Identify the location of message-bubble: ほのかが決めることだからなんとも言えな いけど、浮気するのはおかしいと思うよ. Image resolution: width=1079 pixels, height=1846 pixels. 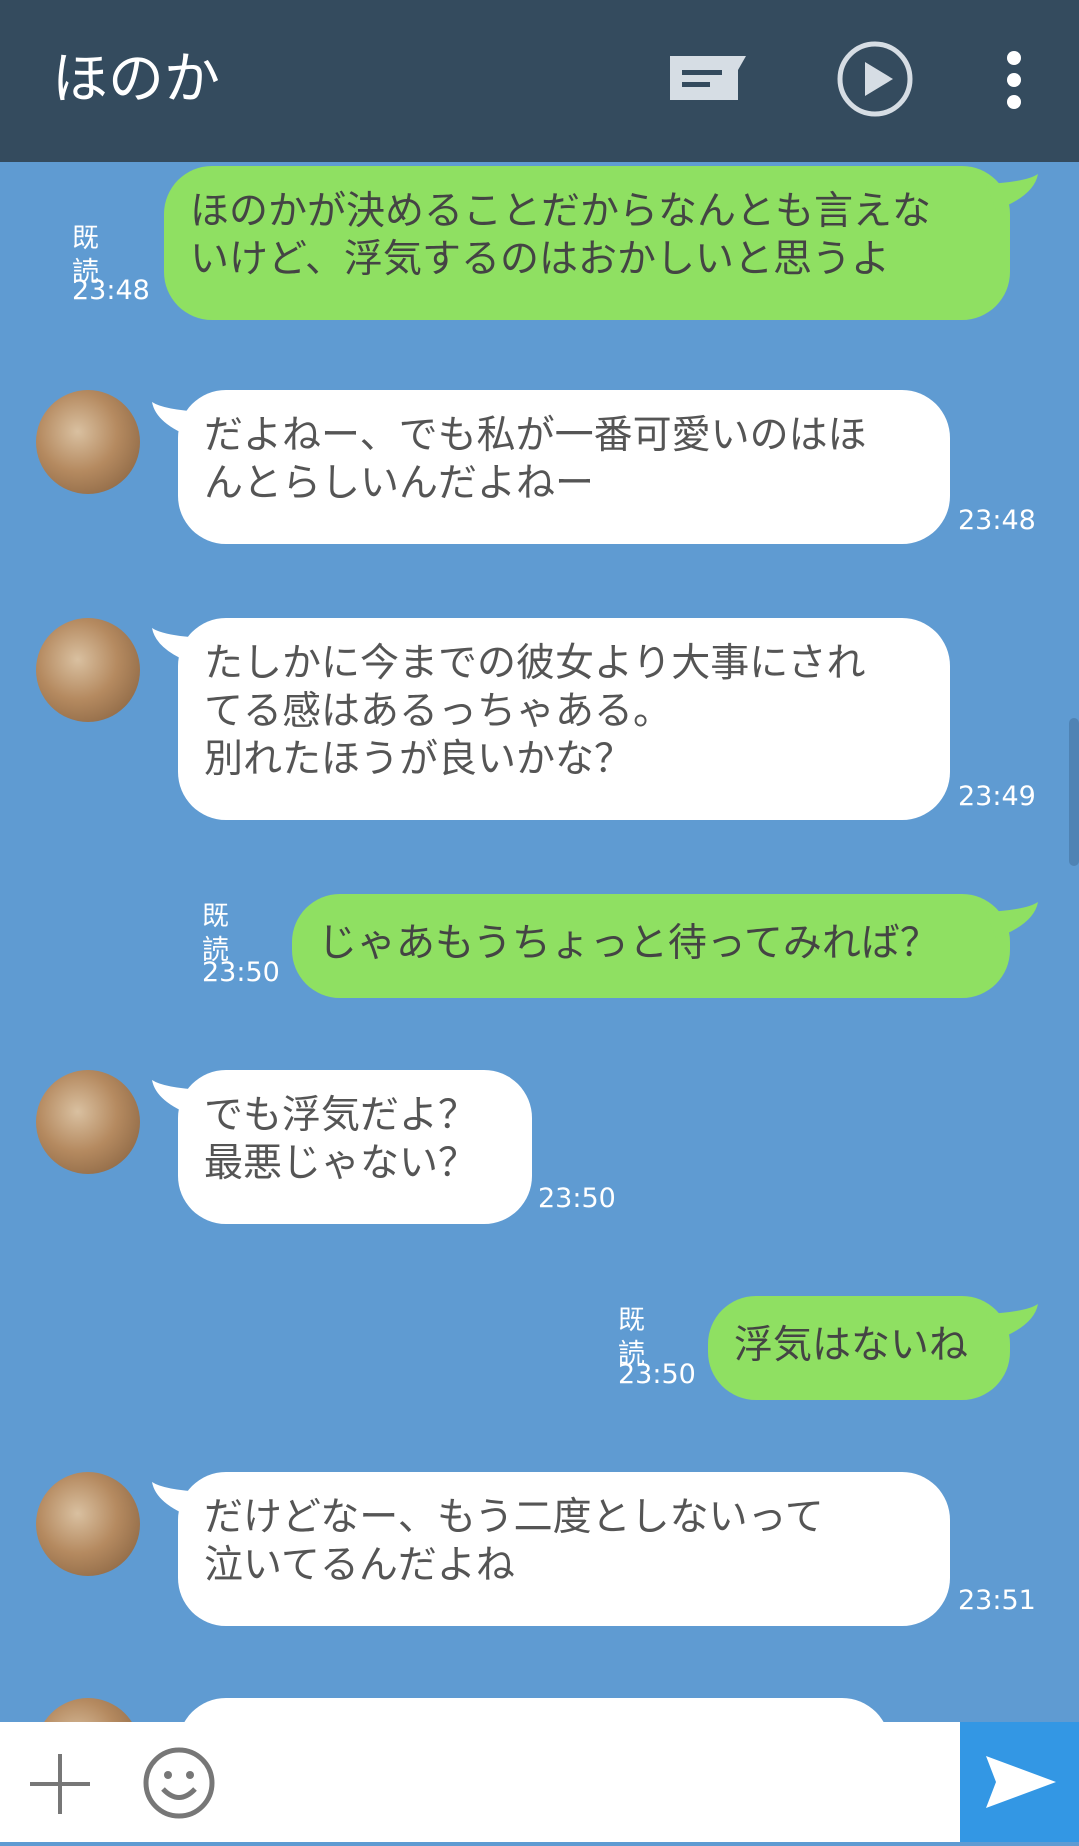
(587, 243).